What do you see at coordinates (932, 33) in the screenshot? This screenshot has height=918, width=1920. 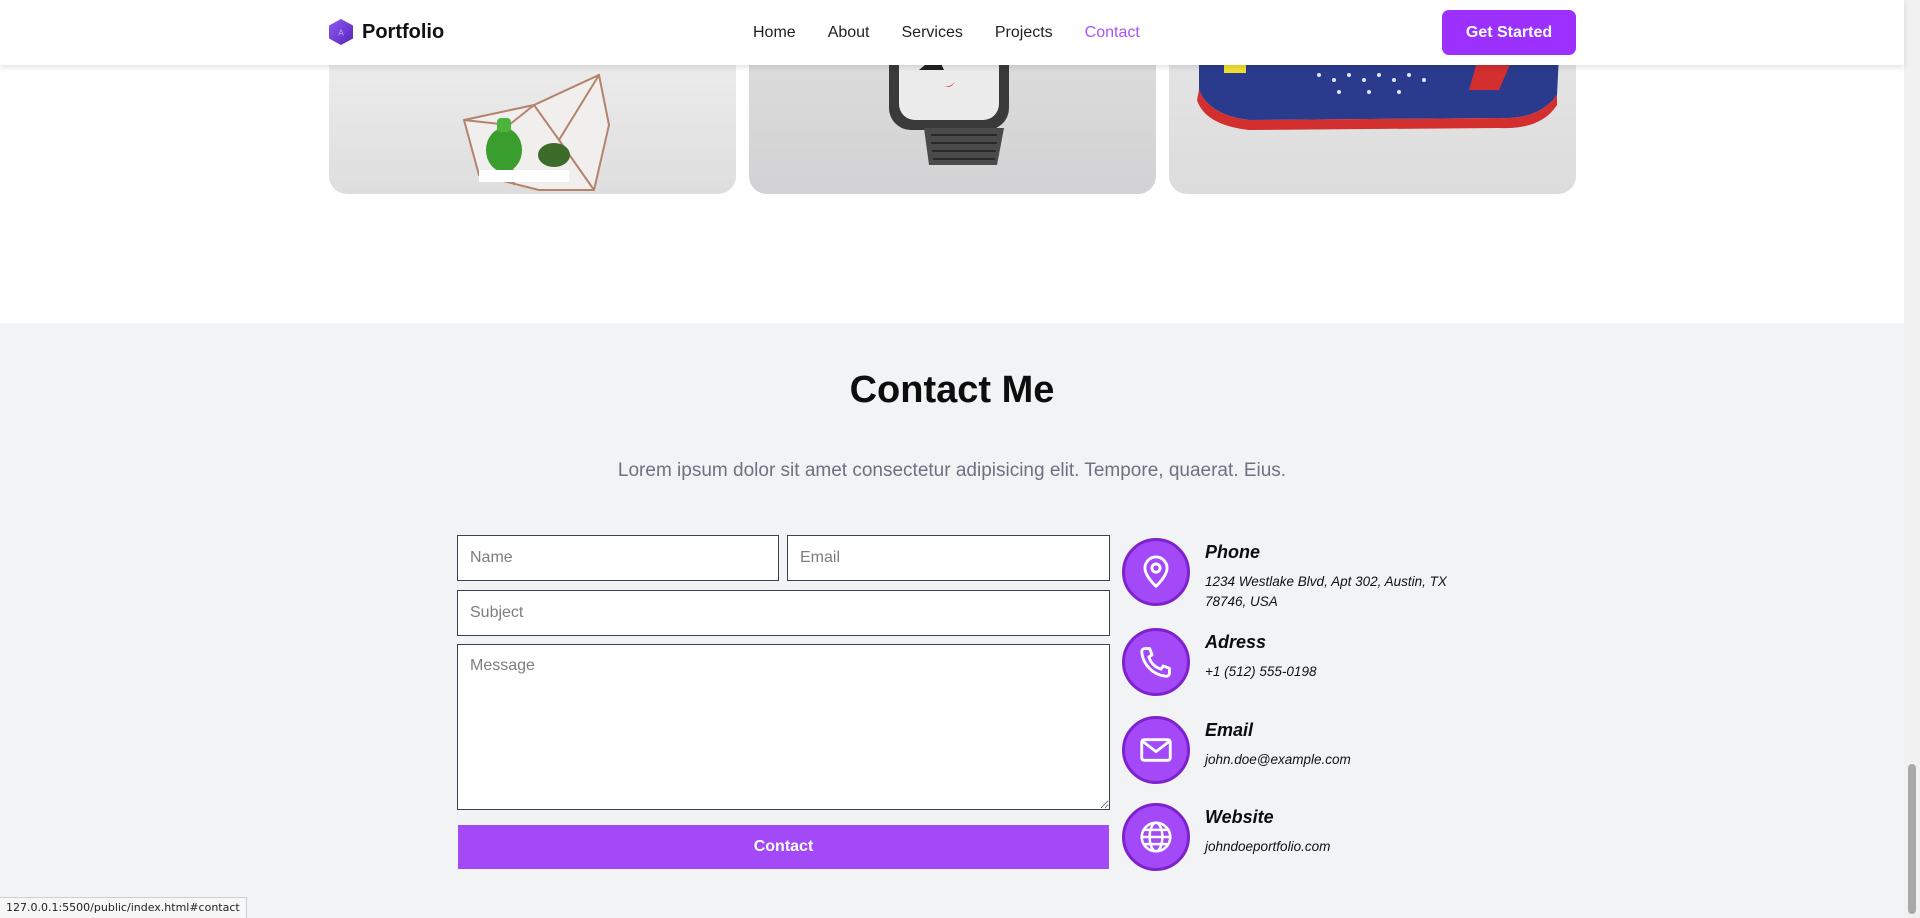 I see `nav-services: Services` at bounding box center [932, 33].